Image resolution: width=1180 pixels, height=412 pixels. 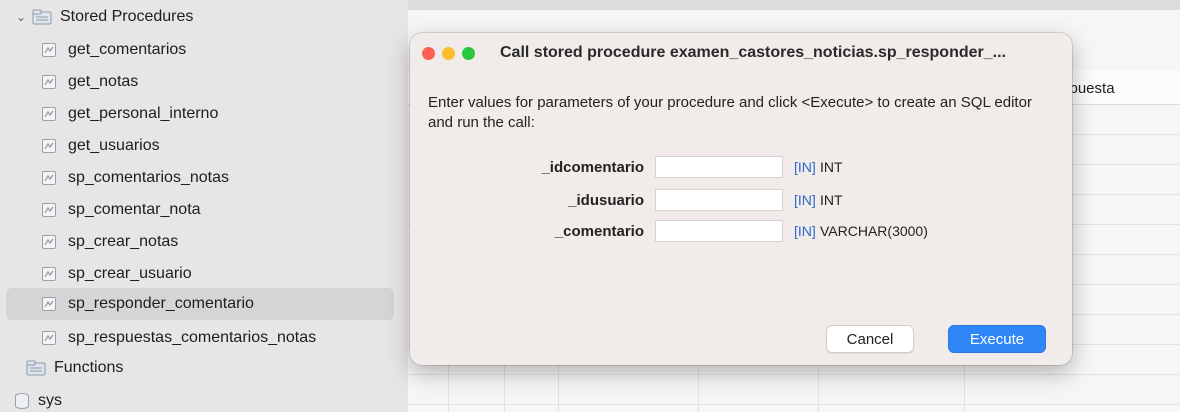 What do you see at coordinates (428, 53) in the screenshot?
I see `close-window-button` at bounding box center [428, 53].